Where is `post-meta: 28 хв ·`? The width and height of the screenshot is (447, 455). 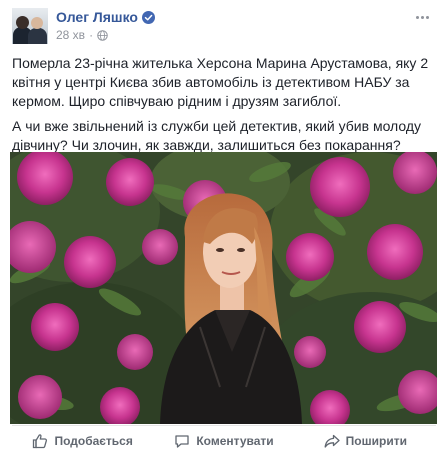 post-meta: 28 хв · is located at coordinates (82, 35).